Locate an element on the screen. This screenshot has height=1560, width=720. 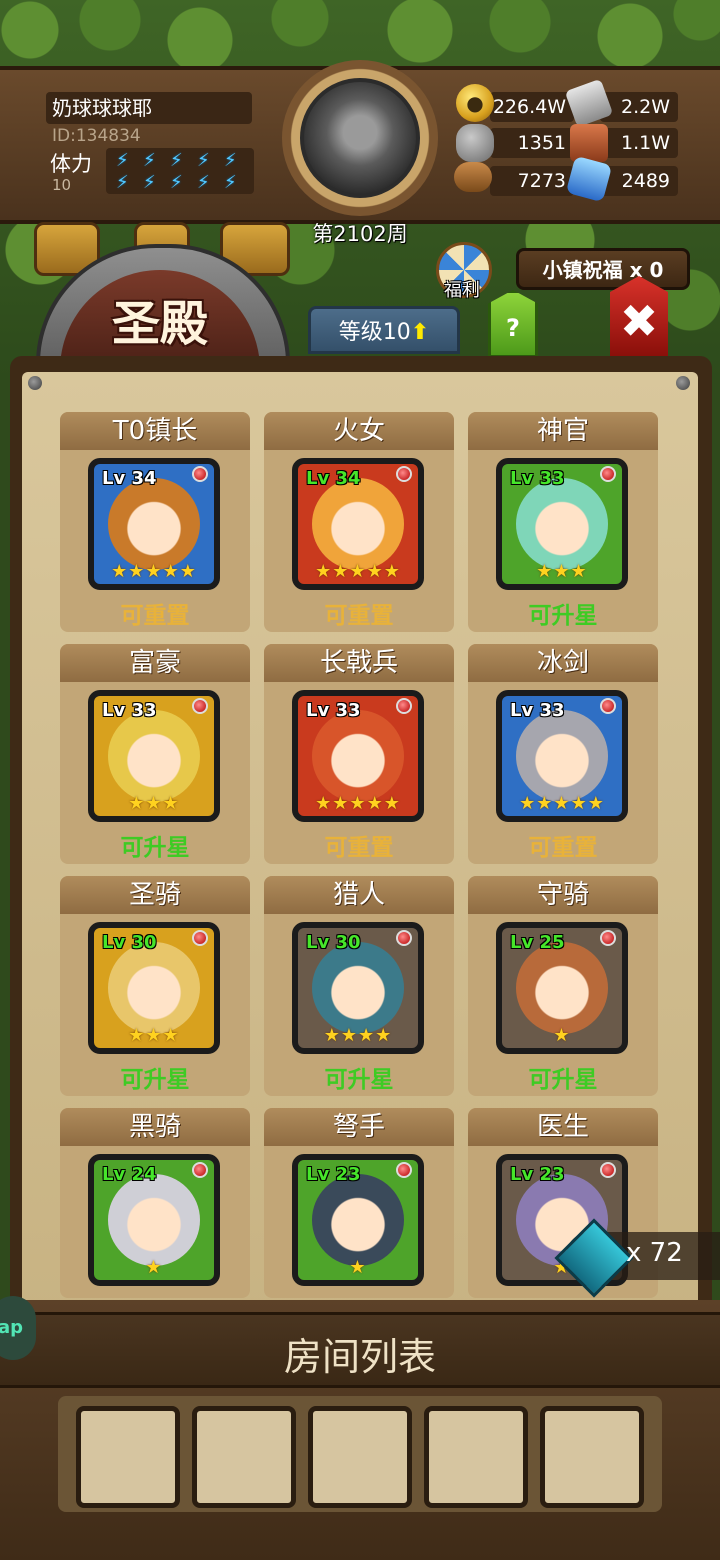
hero-name: 神官 is located at coordinates (563, 431).